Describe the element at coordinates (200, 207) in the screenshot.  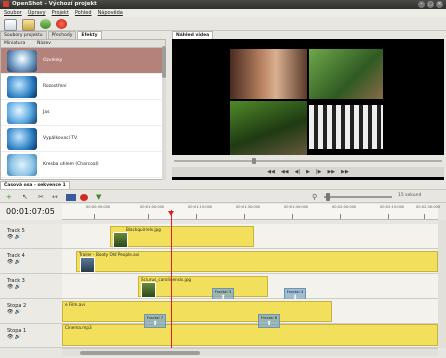
I see `ruler-label: 00:01:15:000` at that location.